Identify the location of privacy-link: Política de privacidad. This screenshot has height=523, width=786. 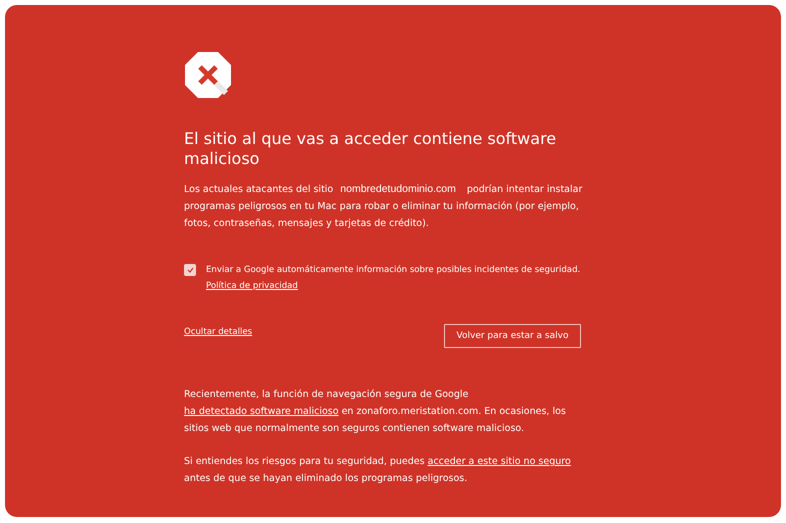
(252, 286).